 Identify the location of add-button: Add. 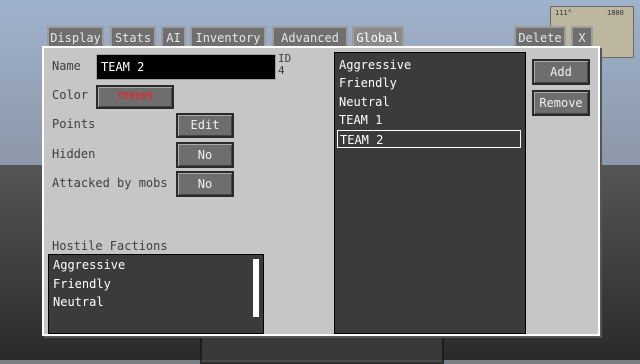
(561, 72).